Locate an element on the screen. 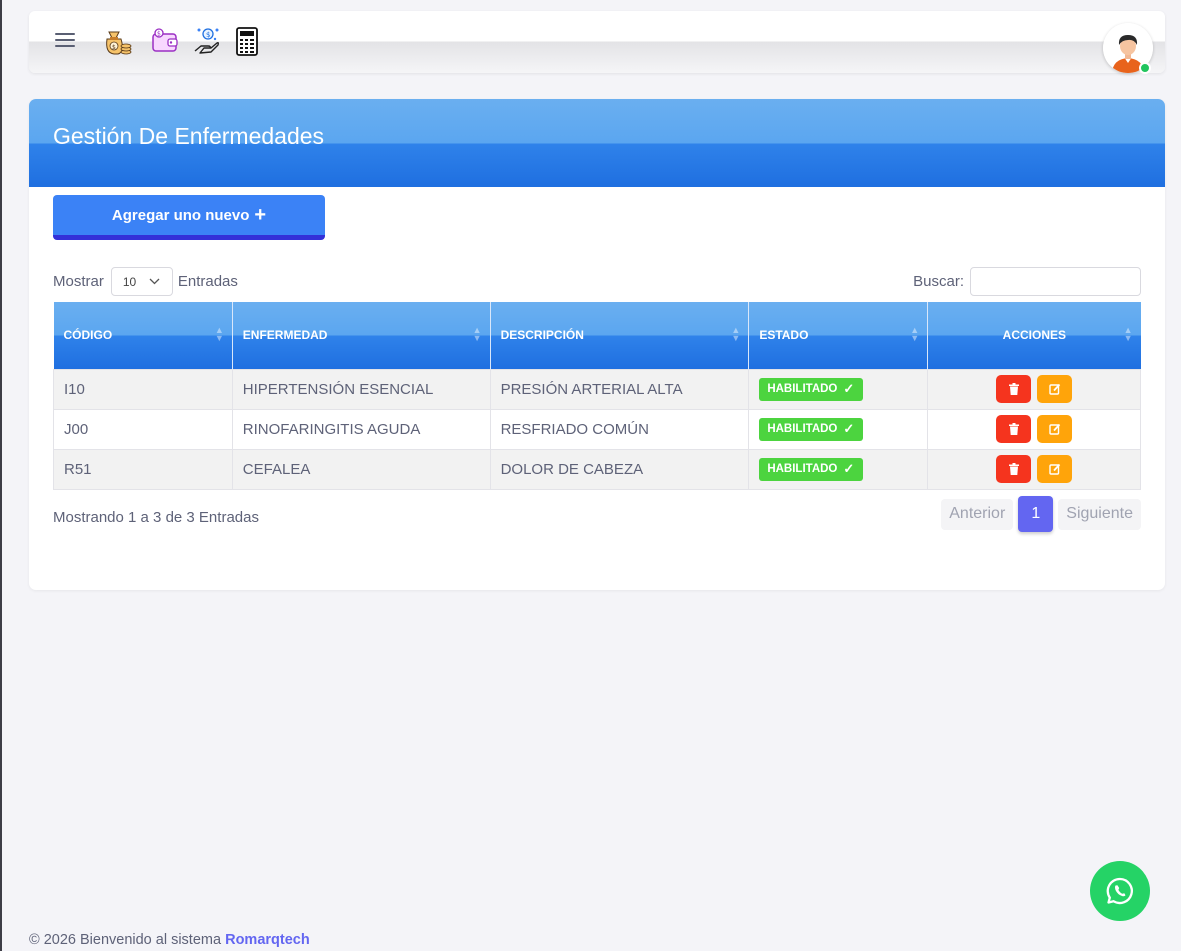  top-navbar: $ $ $ is located at coordinates (597, 42).